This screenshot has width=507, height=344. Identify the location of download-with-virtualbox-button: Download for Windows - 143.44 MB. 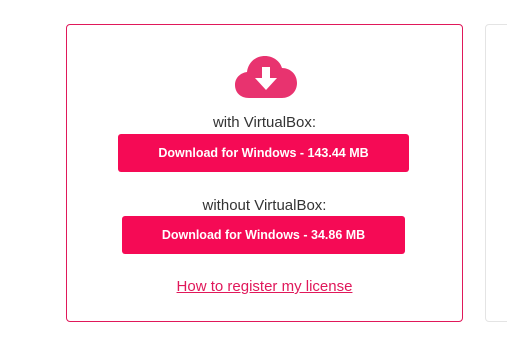
(263, 153).